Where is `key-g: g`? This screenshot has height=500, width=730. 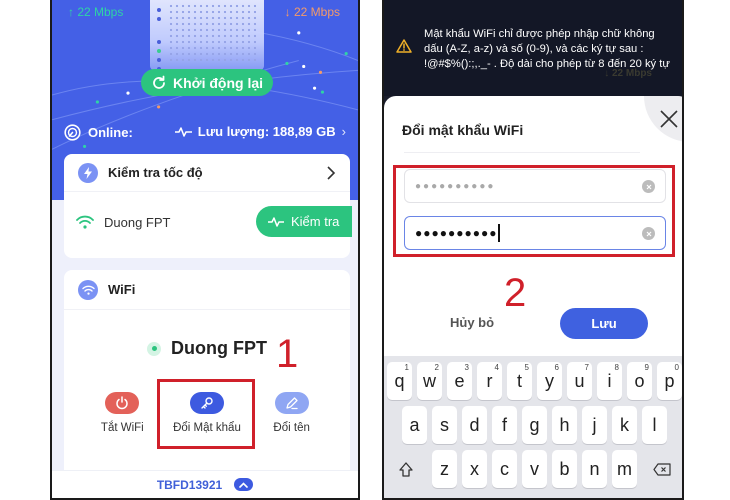 key-g: g is located at coordinates (534, 425).